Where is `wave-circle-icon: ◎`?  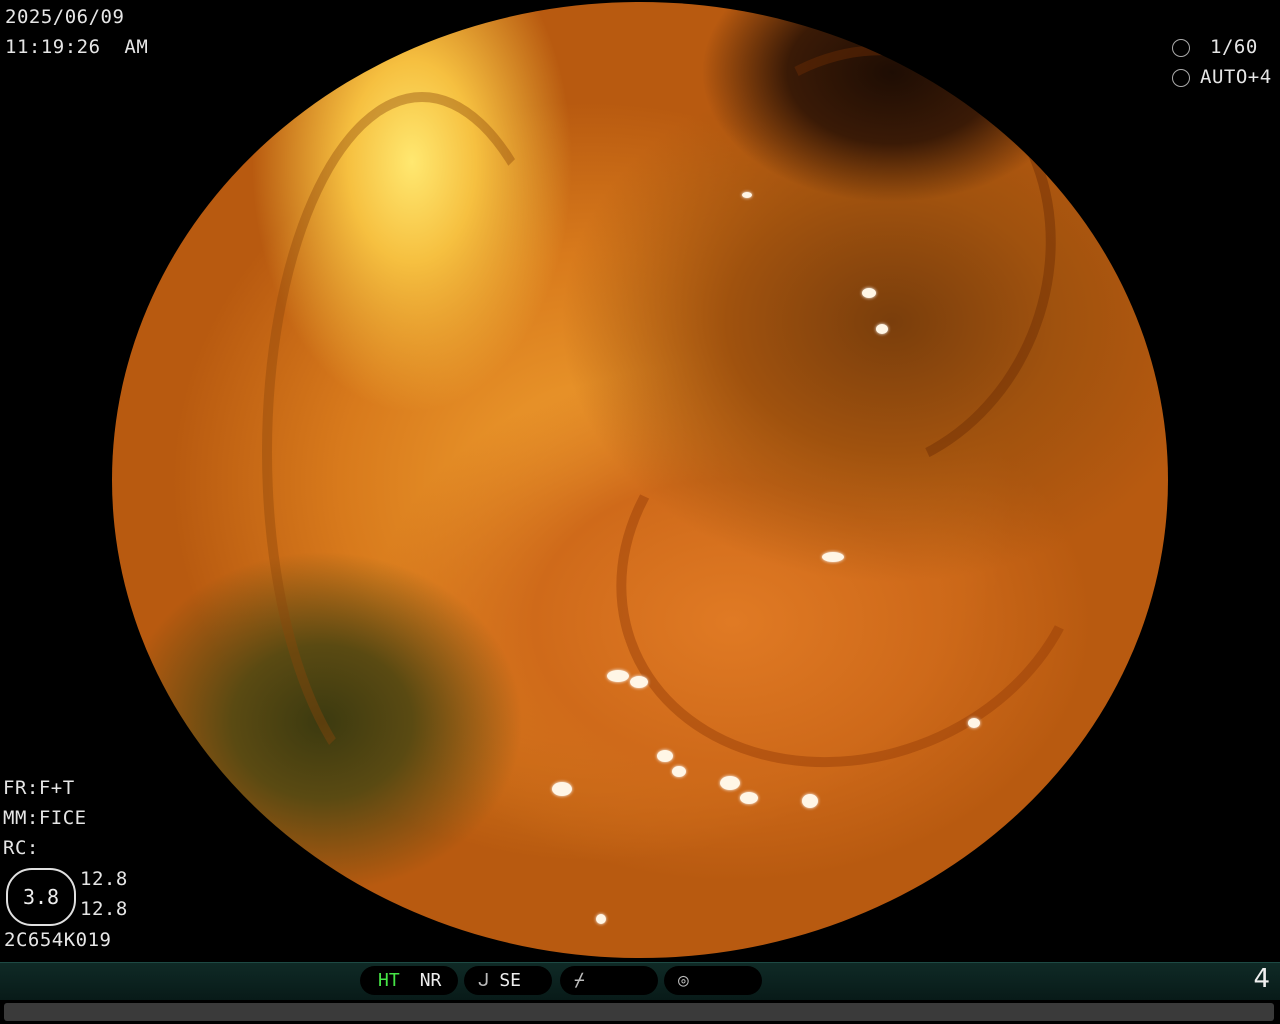
wave-circle-icon: ◎ is located at coordinates (683, 980).